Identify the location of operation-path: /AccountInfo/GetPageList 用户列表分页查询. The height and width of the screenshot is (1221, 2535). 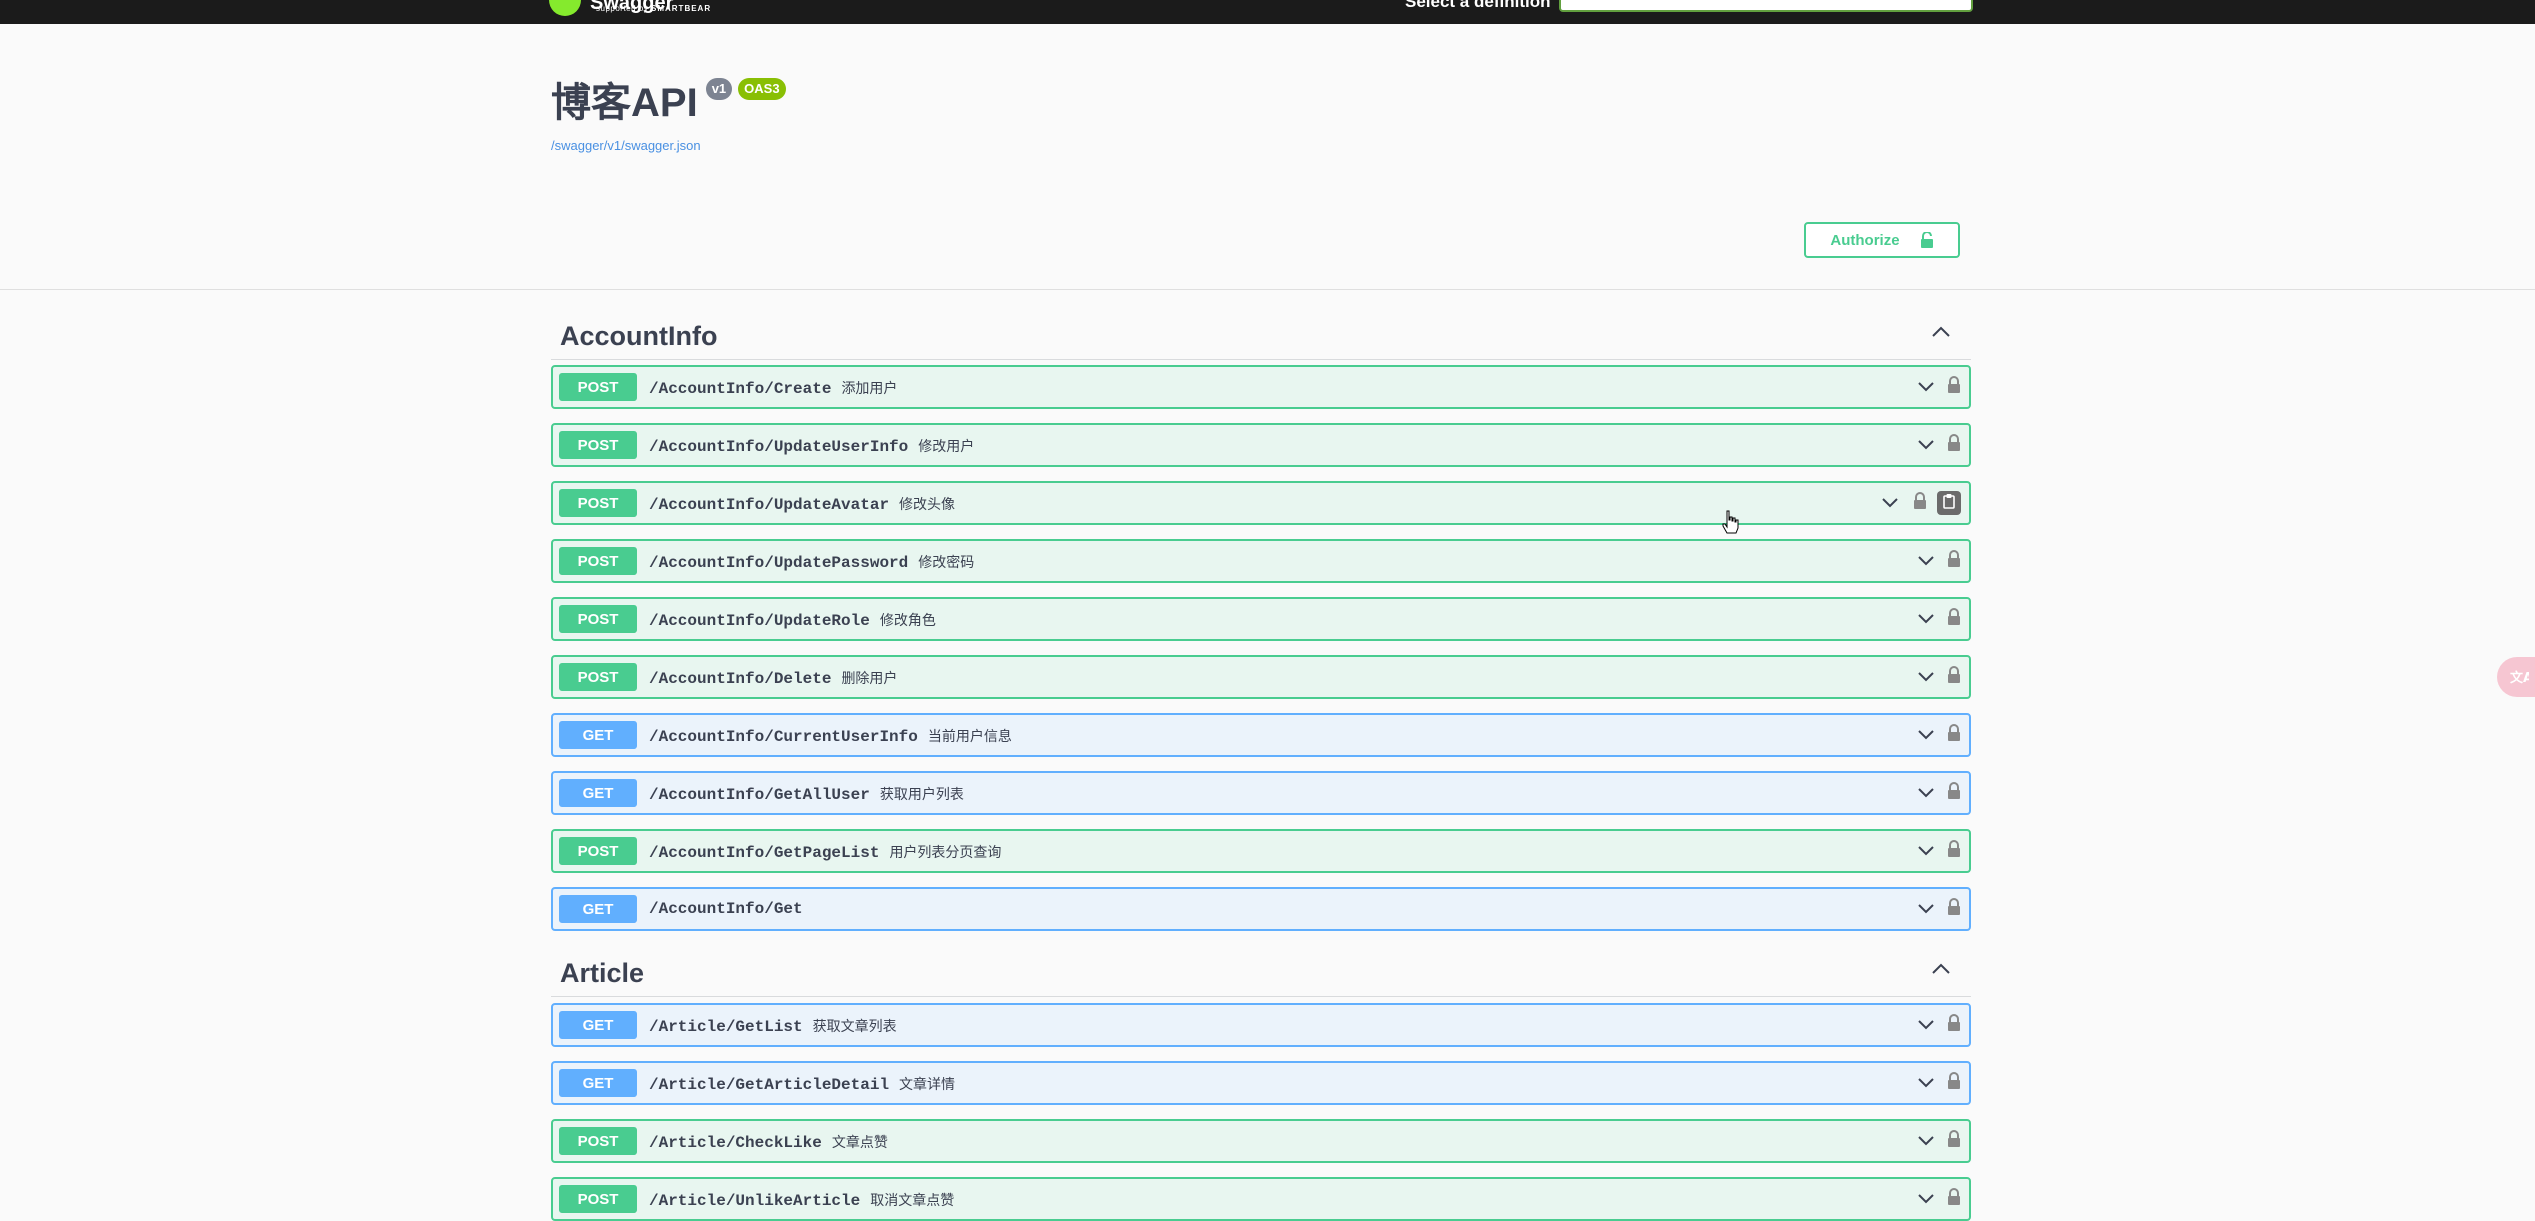
(825, 852).